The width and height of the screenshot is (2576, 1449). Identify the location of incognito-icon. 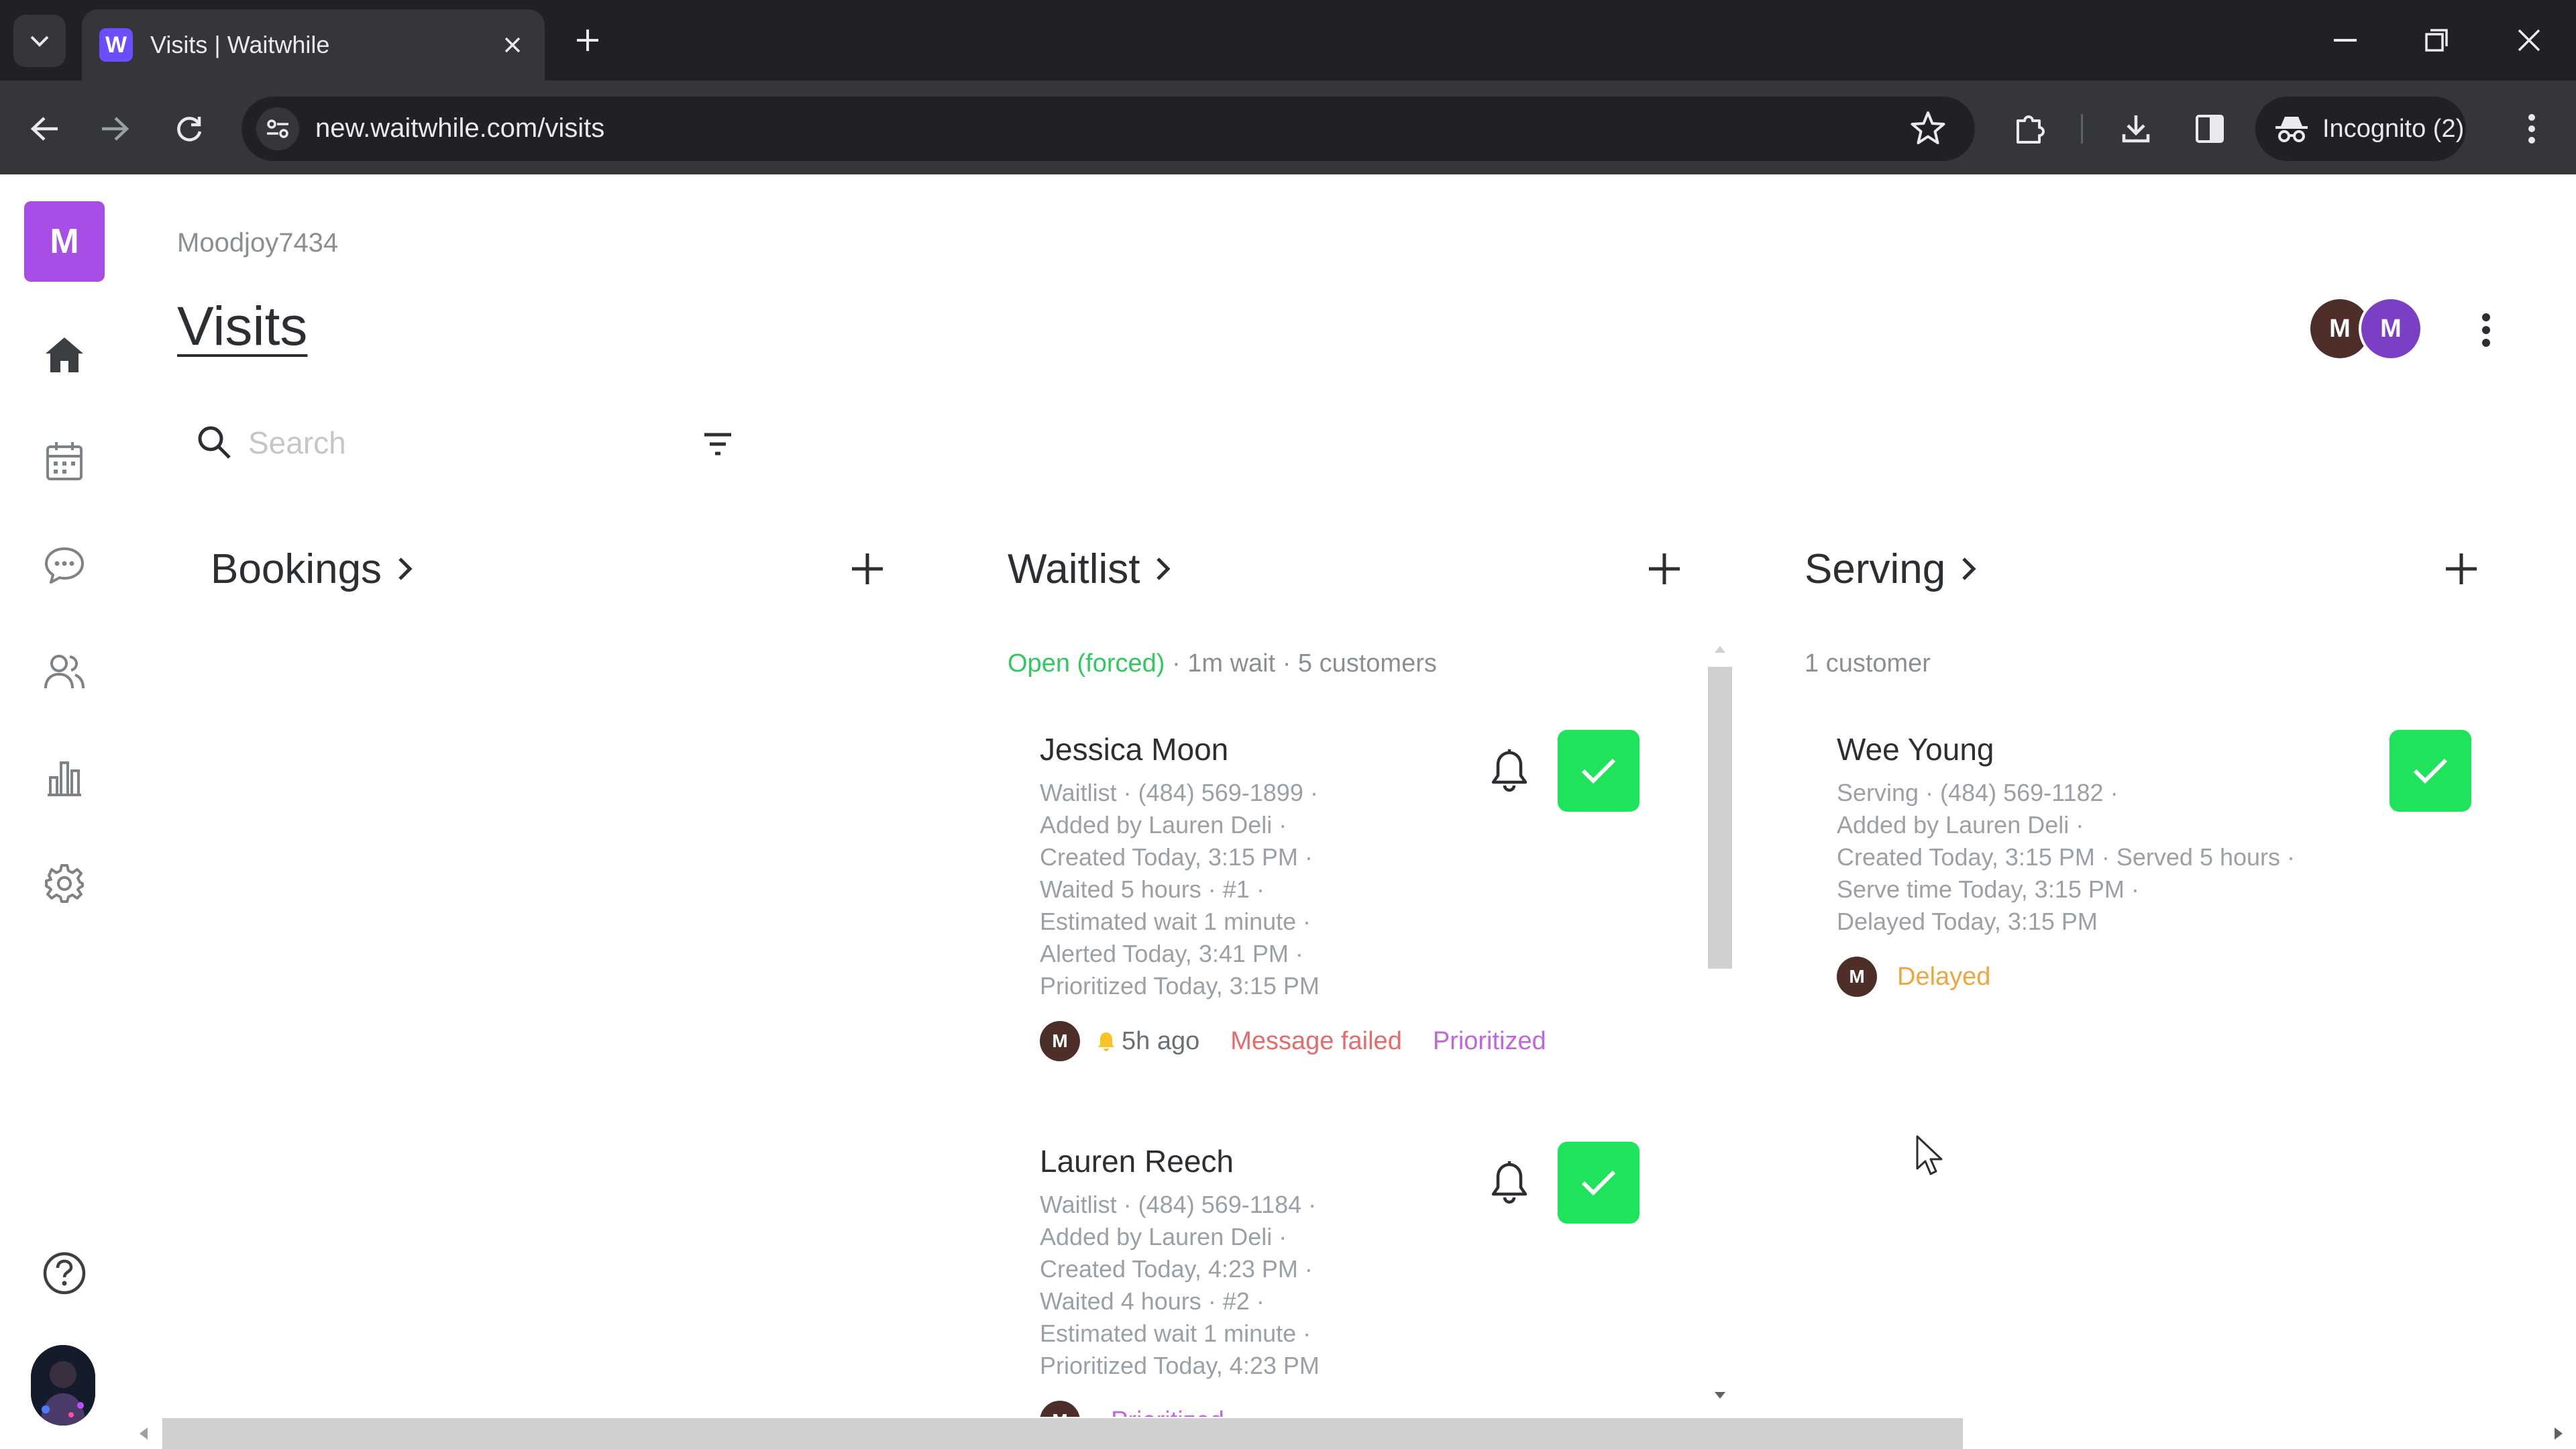
(2291, 129).